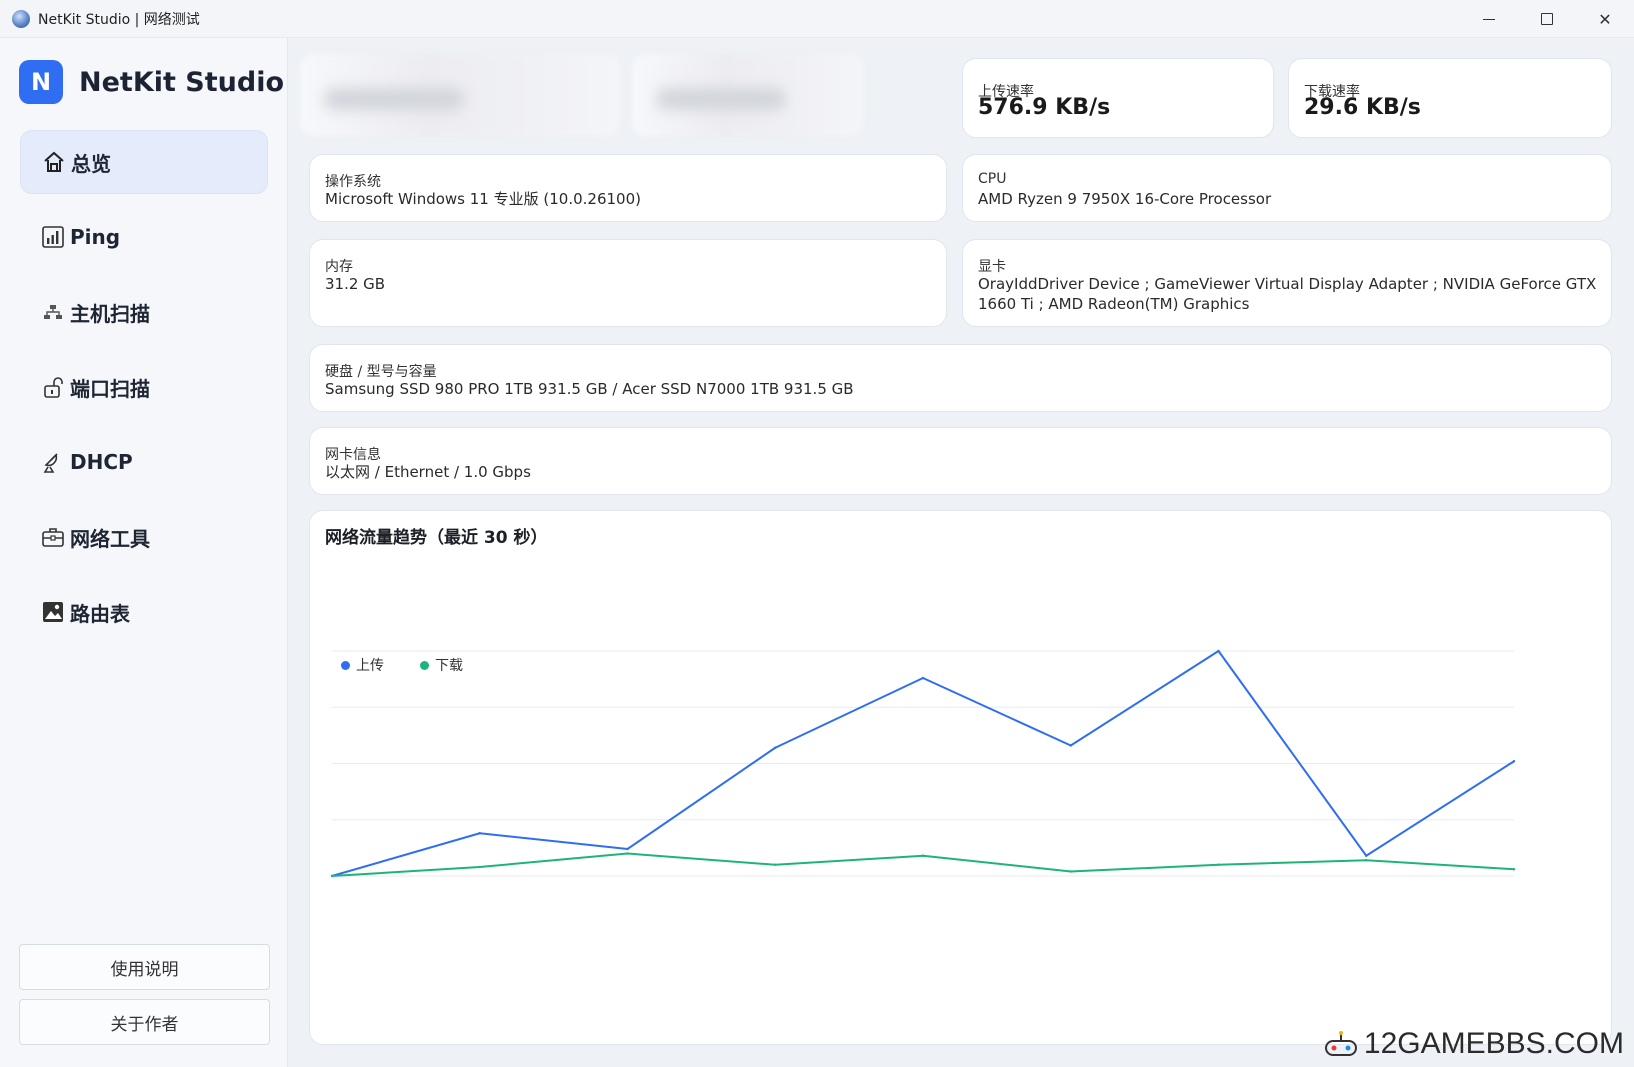  I want to click on disk-label: 硬盘 / 型号与容量, so click(381, 372).